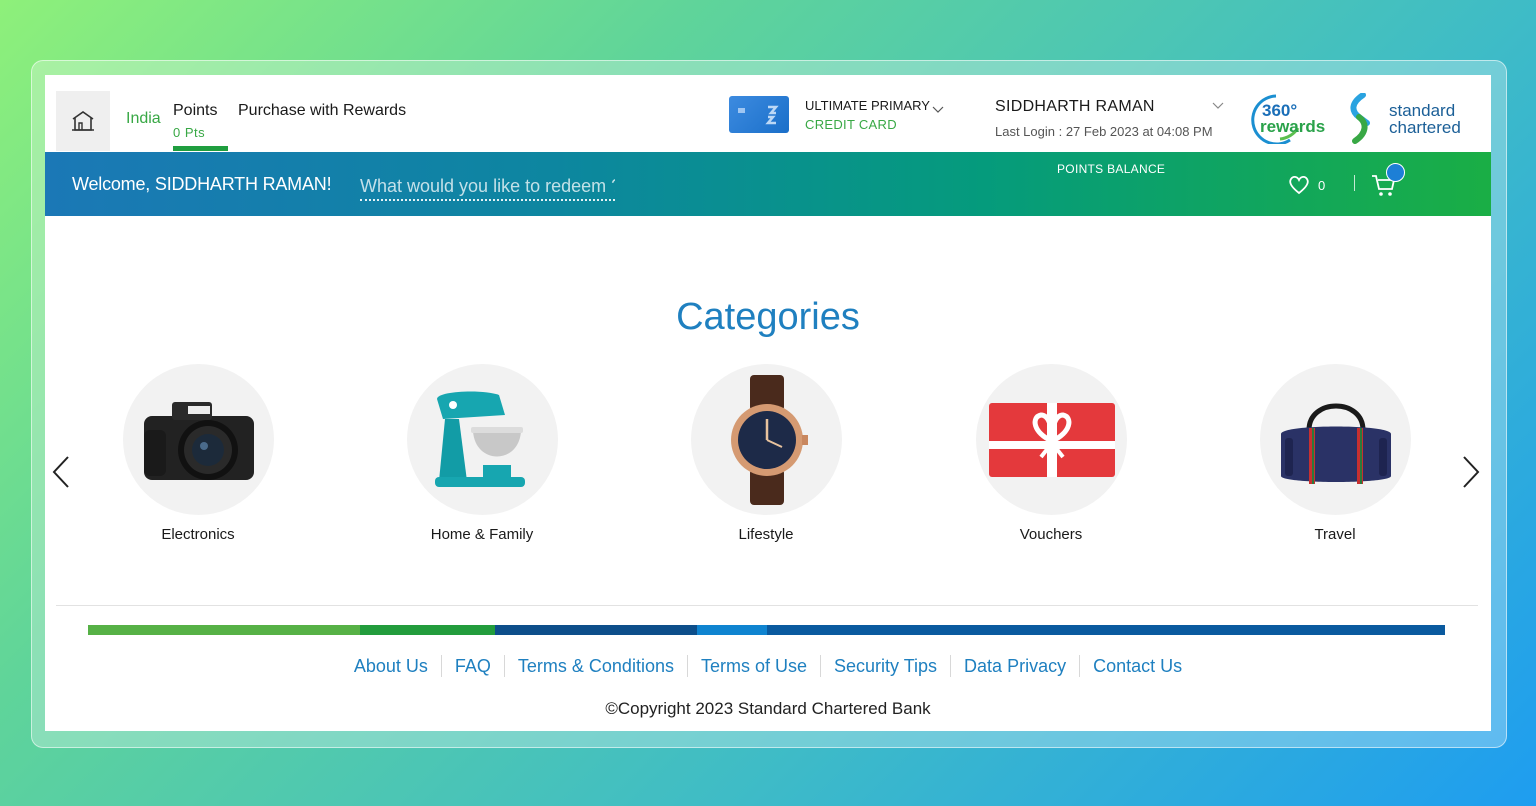 The image size is (1536, 806). I want to click on category-vouchers: Vouchers, so click(1051, 459).